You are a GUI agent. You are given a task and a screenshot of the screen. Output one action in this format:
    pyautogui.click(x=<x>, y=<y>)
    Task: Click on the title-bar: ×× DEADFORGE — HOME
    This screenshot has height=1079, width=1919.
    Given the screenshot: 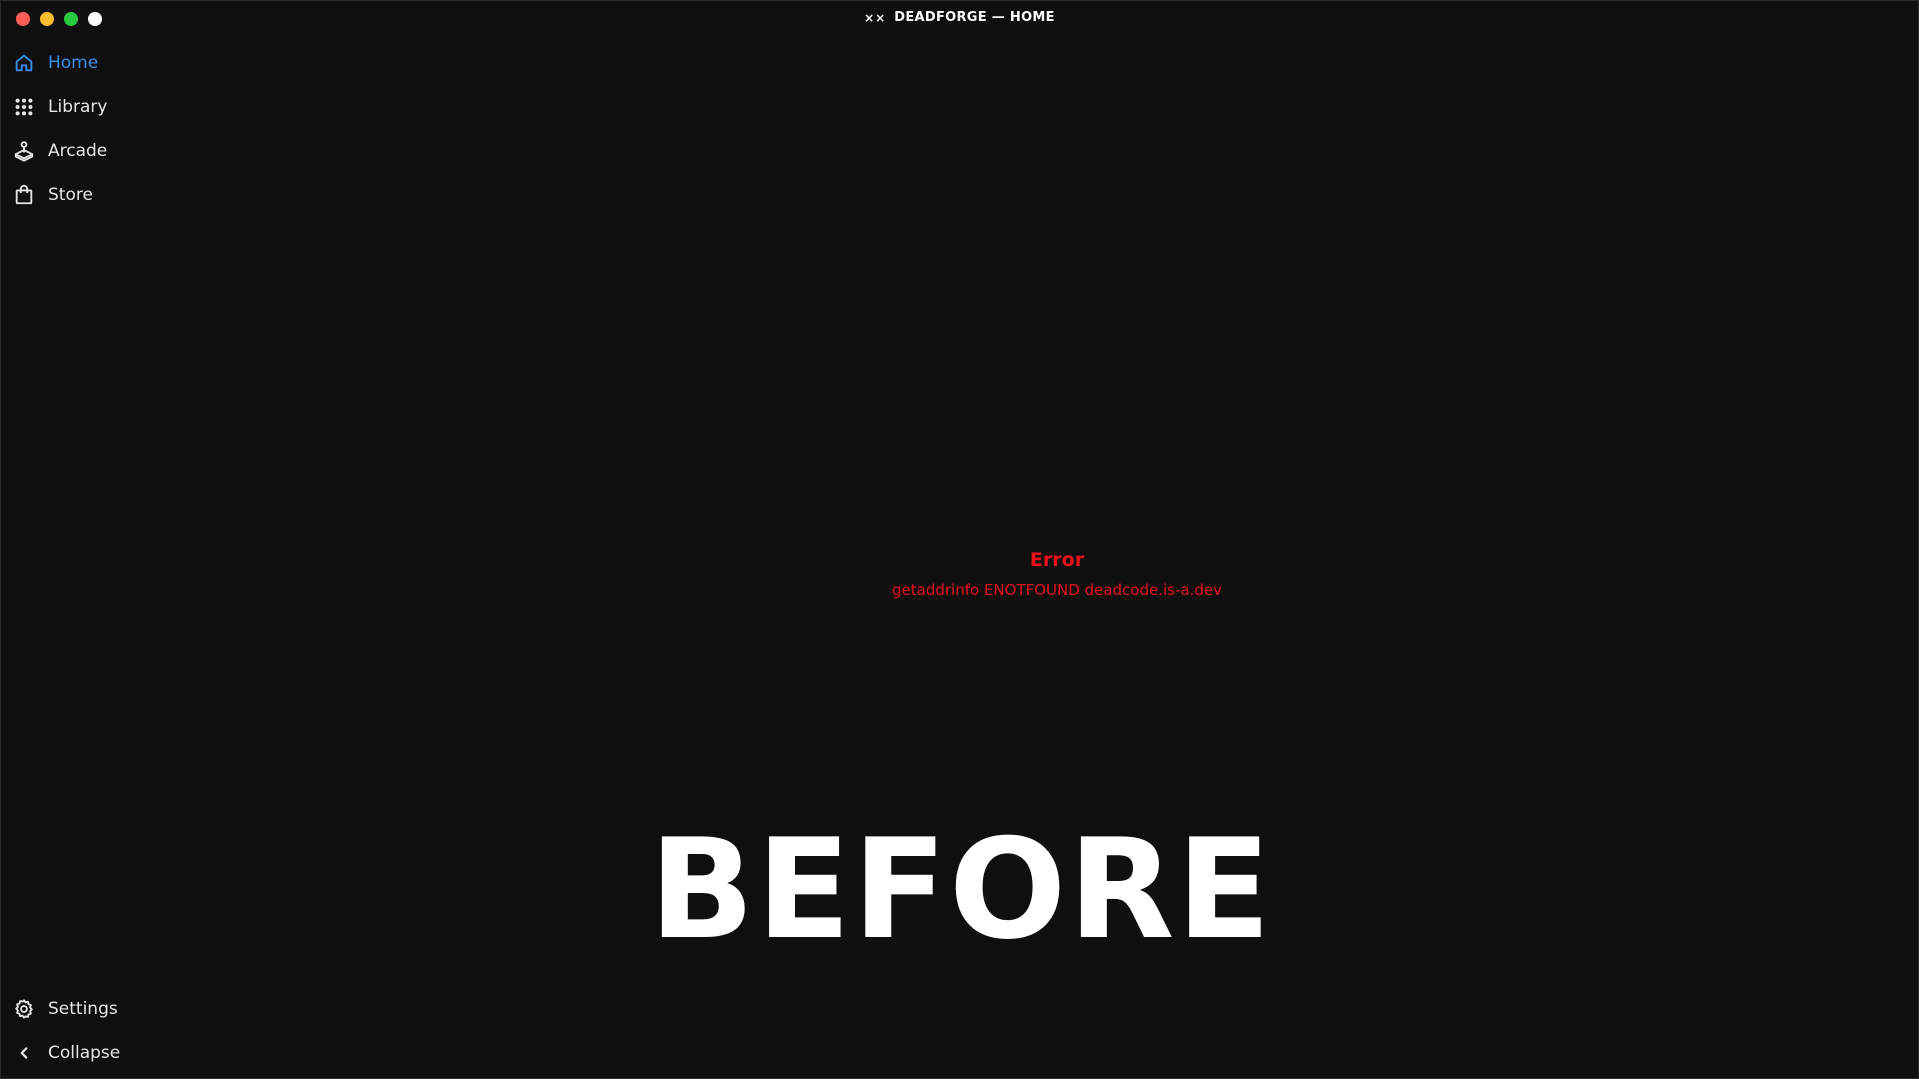 What is the action you would take?
    pyautogui.click(x=959, y=17)
    